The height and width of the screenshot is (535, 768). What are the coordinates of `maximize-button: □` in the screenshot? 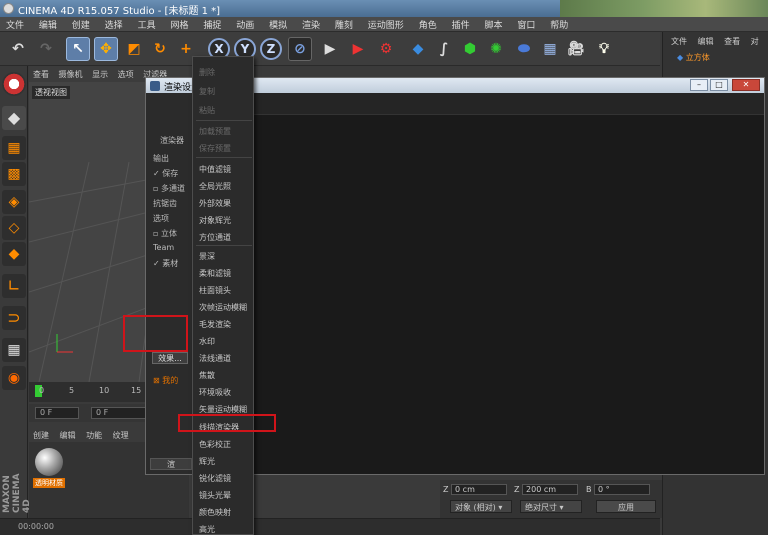 It's located at (719, 85).